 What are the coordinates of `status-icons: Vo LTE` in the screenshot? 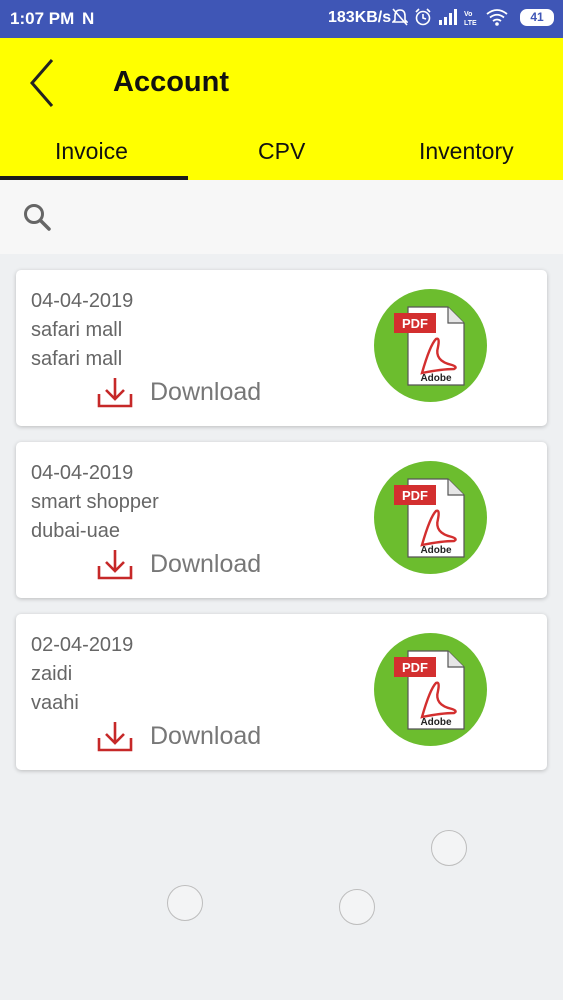 It's located at (450, 17).